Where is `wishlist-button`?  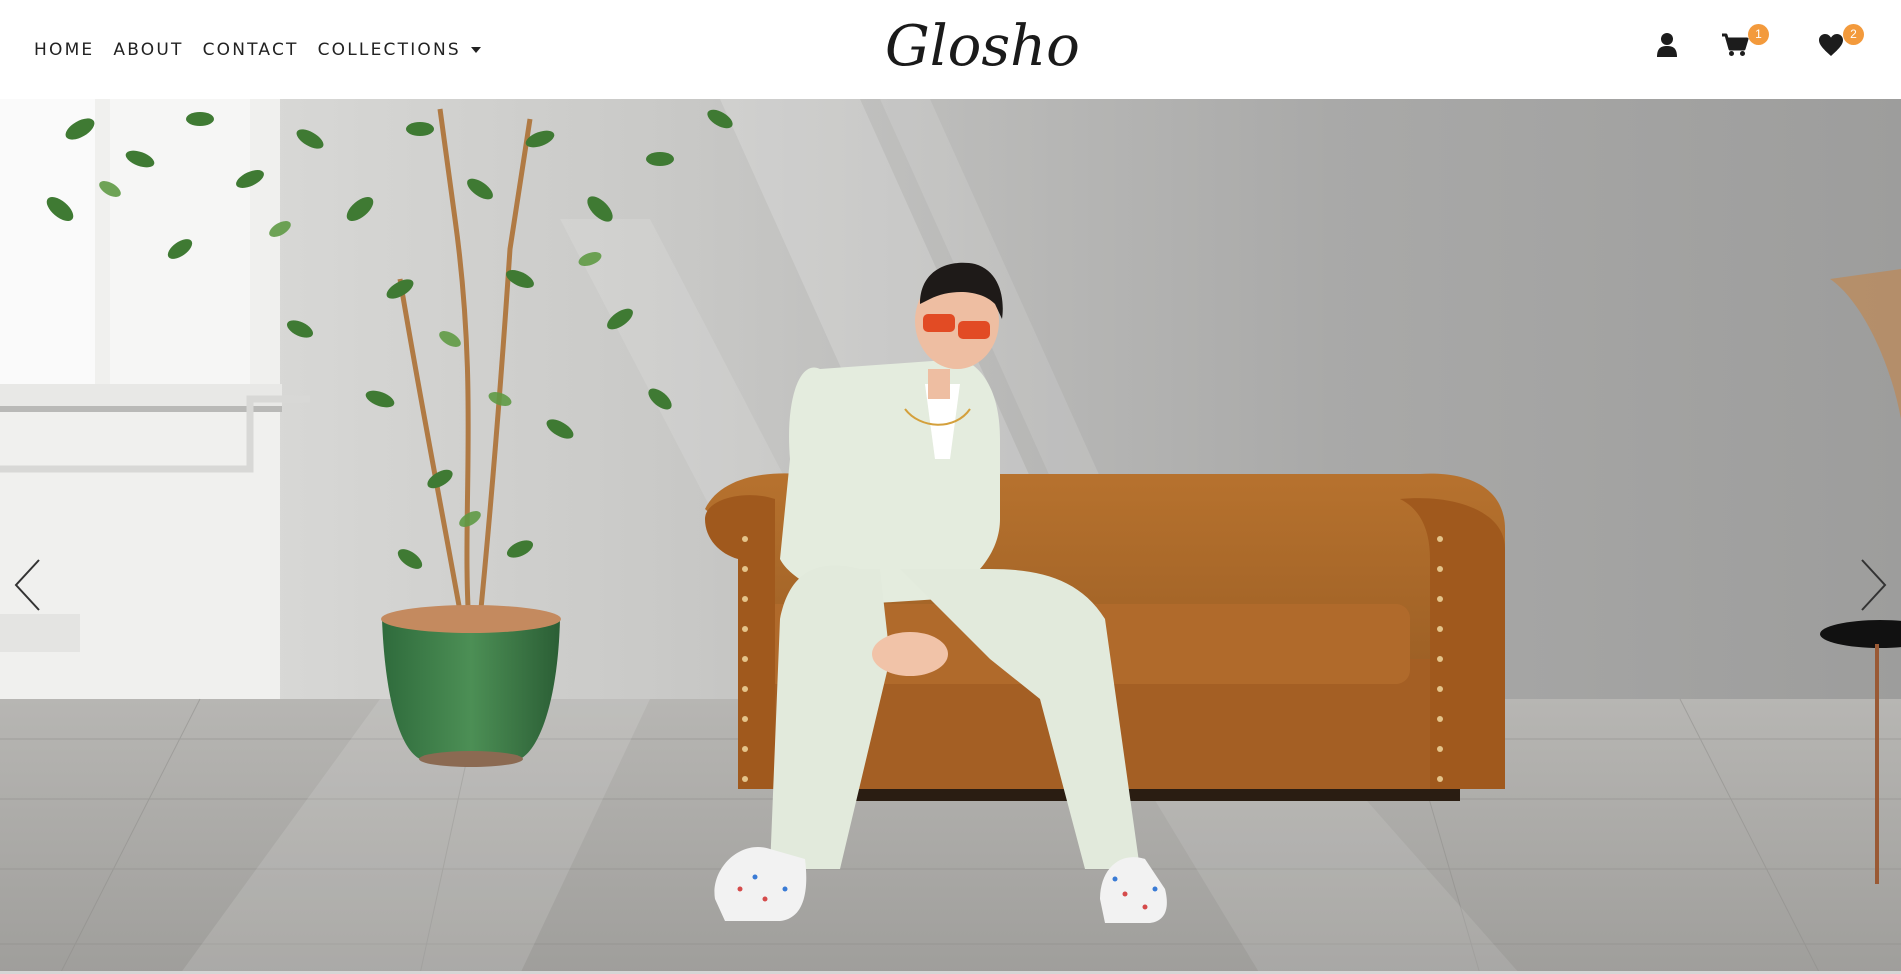 wishlist-button is located at coordinates (1831, 47).